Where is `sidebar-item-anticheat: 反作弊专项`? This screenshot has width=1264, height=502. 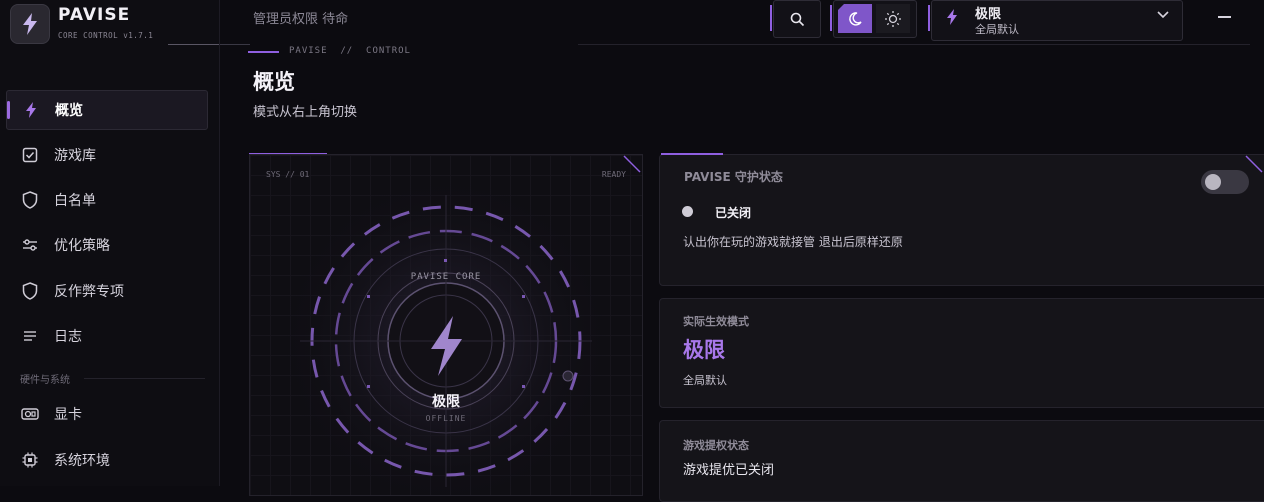 sidebar-item-anticheat: 反作弊专项 is located at coordinates (106, 291).